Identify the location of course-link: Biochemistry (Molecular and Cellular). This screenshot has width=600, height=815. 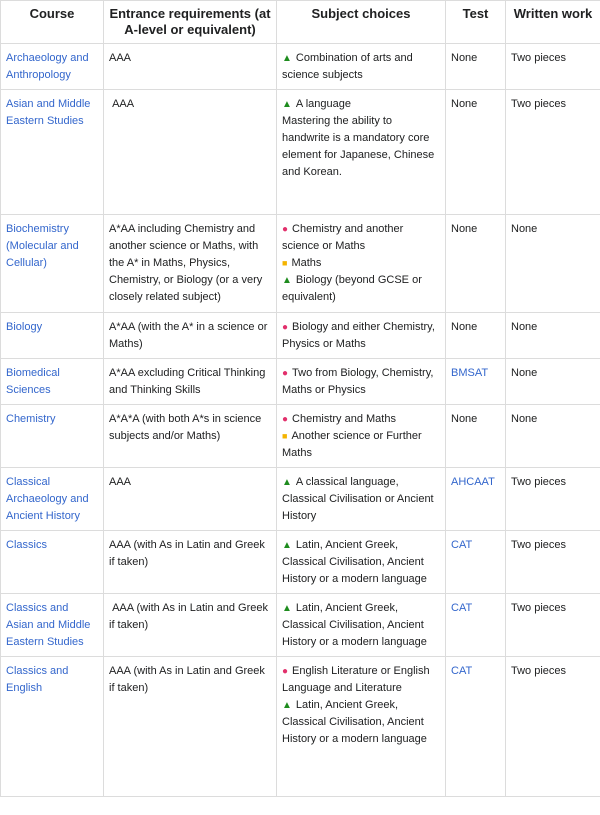
(52, 263).